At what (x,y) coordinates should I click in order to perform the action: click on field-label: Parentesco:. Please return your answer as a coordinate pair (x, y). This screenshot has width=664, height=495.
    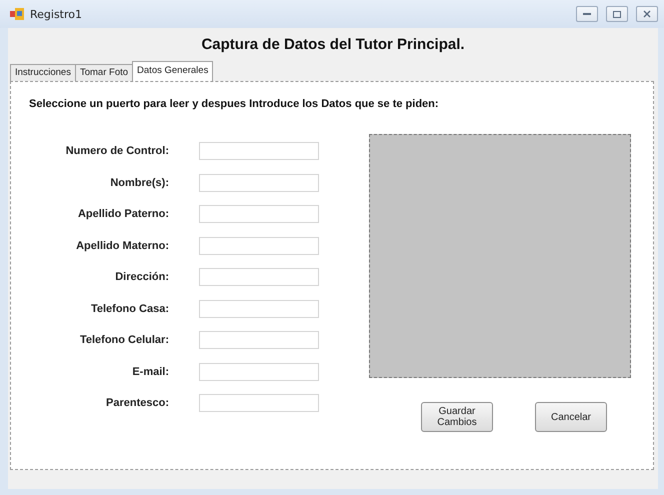
    Looking at the image, I should click on (137, 403).